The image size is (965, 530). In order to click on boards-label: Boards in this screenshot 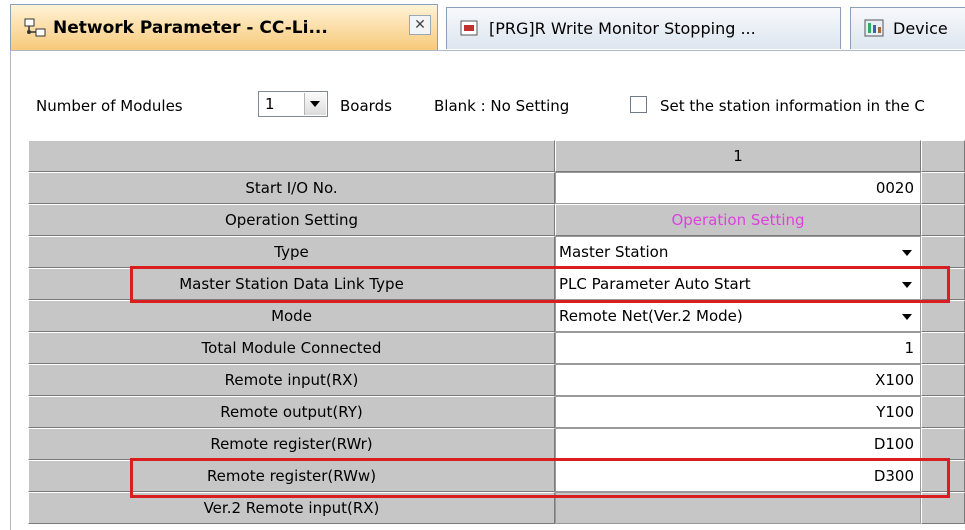, I will do `click(366, 106)`.